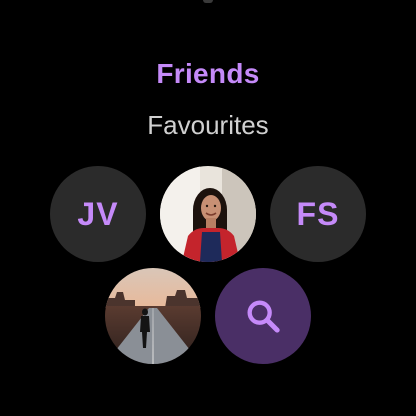 The width and height of the screenshot is (416, 416). What do you see at coordinates (208, 73) in the screenshot?
I see `page-title: Friends` at bounding box center [208, 73].